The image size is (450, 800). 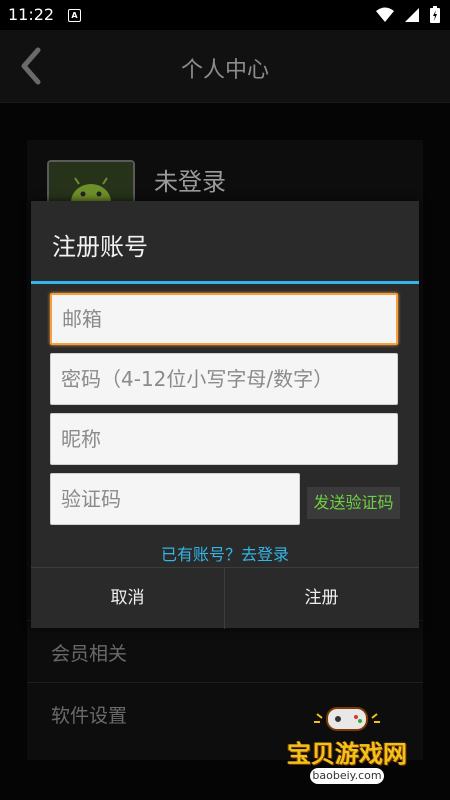 What do you see at coordinates (347, 776) in the screenshot?
I see `watermark-url: baobeiy.com` at bounding box center [347, 776].